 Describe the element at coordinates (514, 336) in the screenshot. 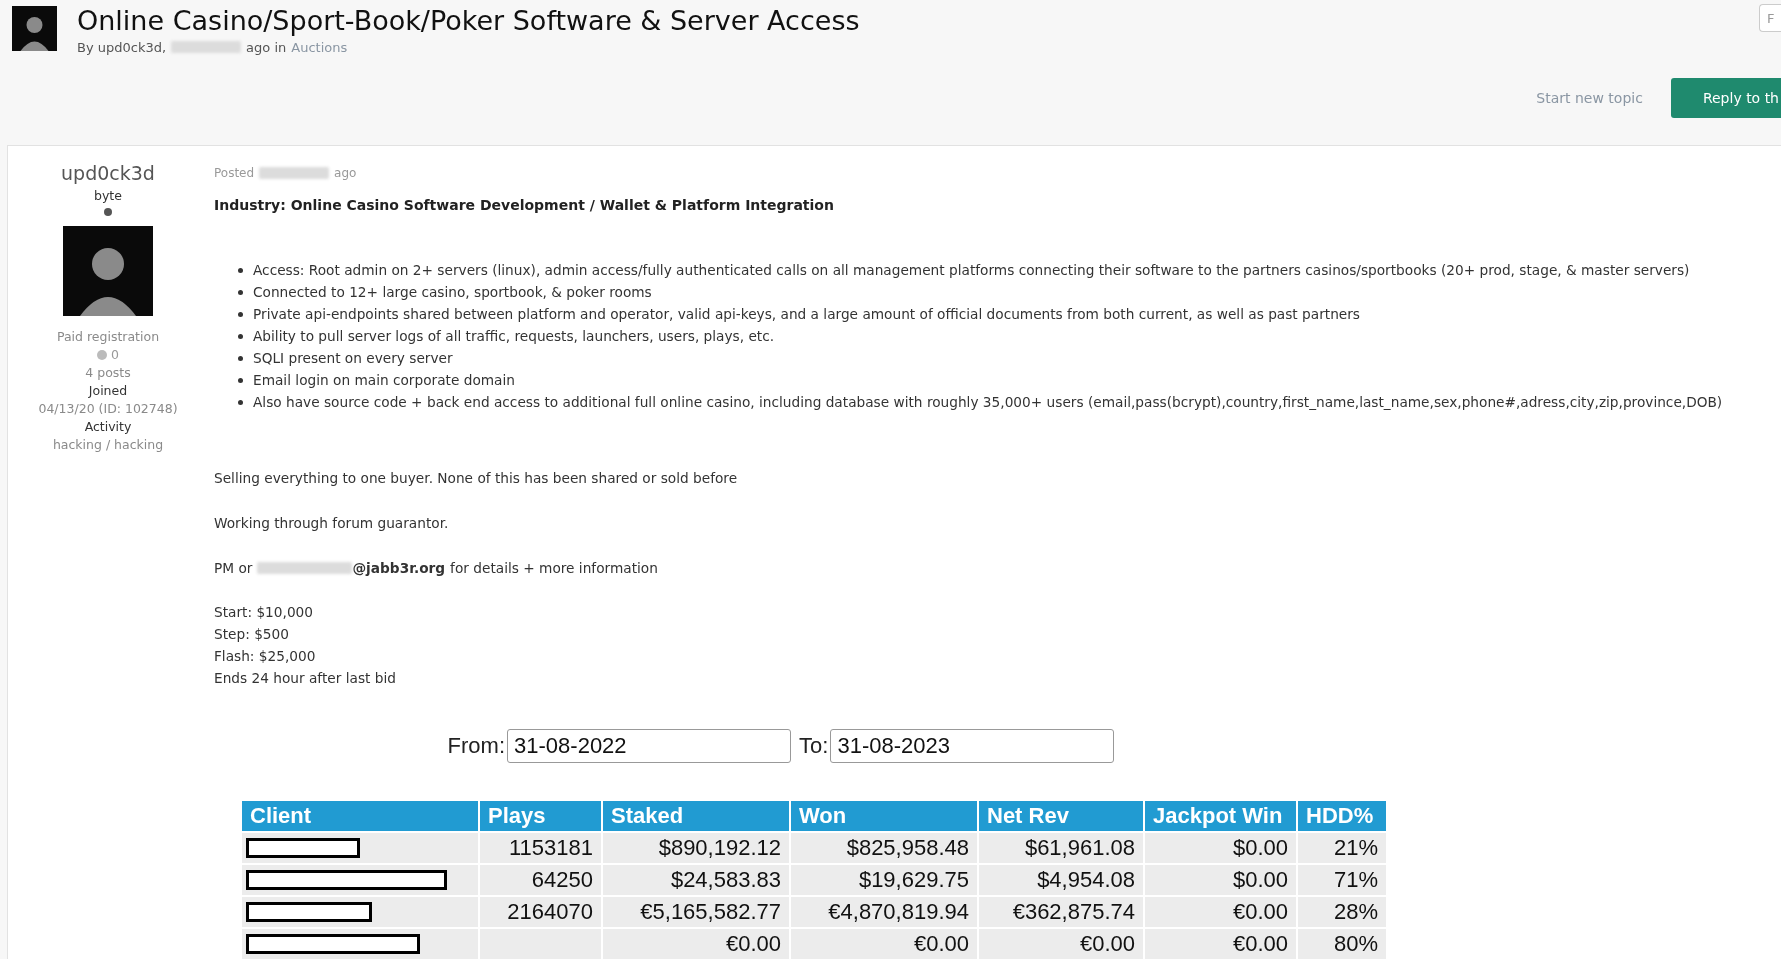

I see `bullet-item: Ability to pull server logs of all traffic, requests, launchers, users, plays, etc.` at that location.